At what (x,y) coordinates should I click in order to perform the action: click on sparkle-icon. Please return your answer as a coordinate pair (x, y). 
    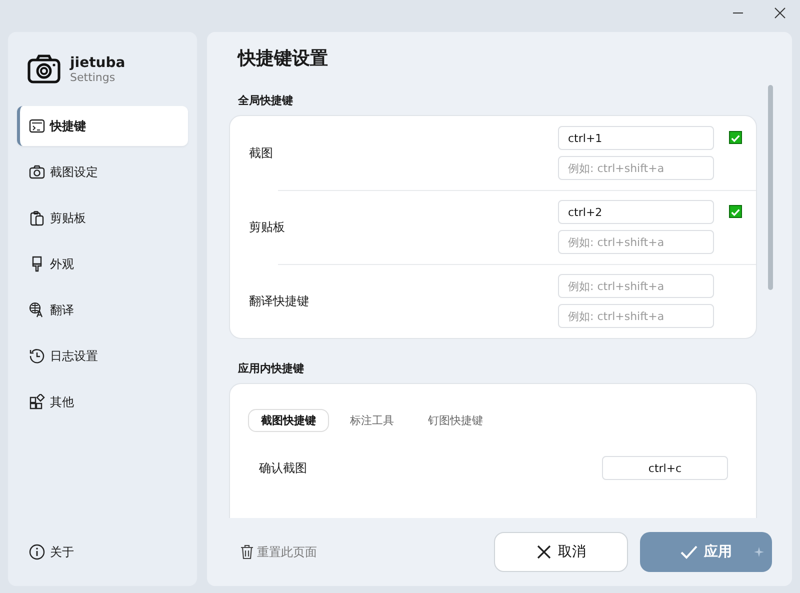
    Looking at the image, I should click on (759, 552).